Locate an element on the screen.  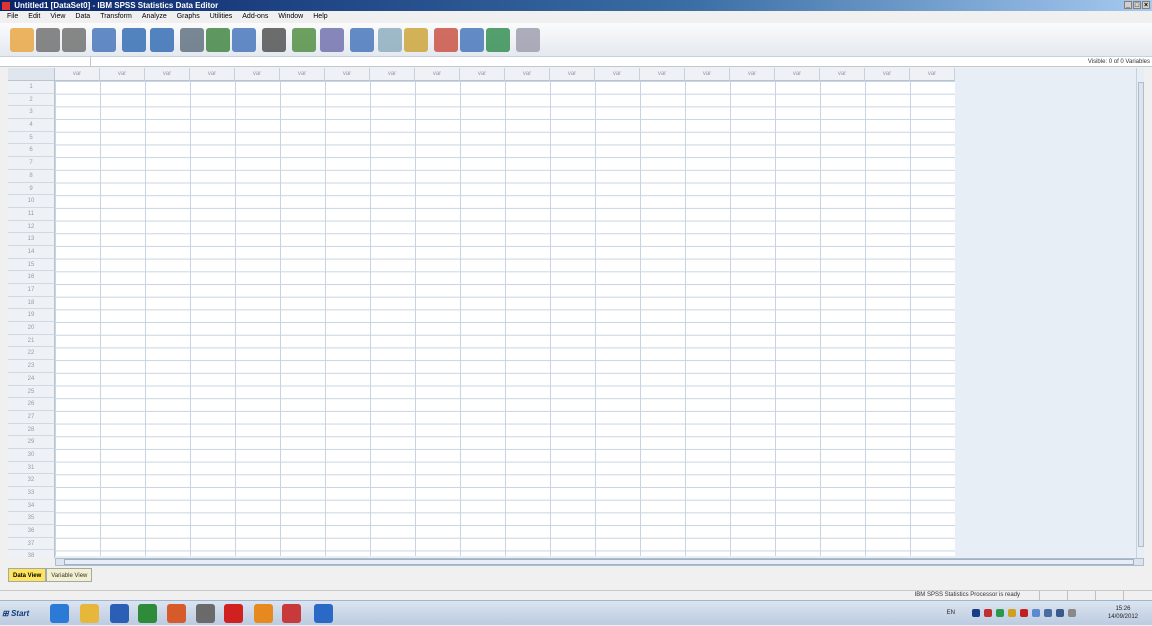
folder-icon is located at coordinates (89, 613).